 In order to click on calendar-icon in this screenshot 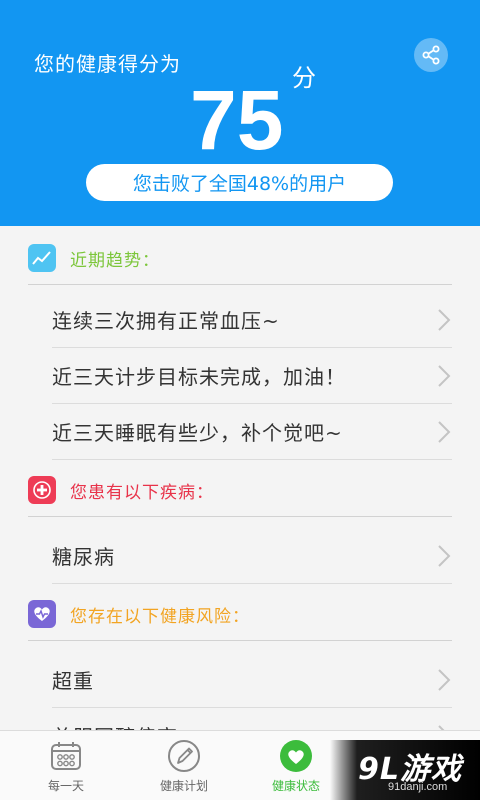, I will do `click(66, 756)`.